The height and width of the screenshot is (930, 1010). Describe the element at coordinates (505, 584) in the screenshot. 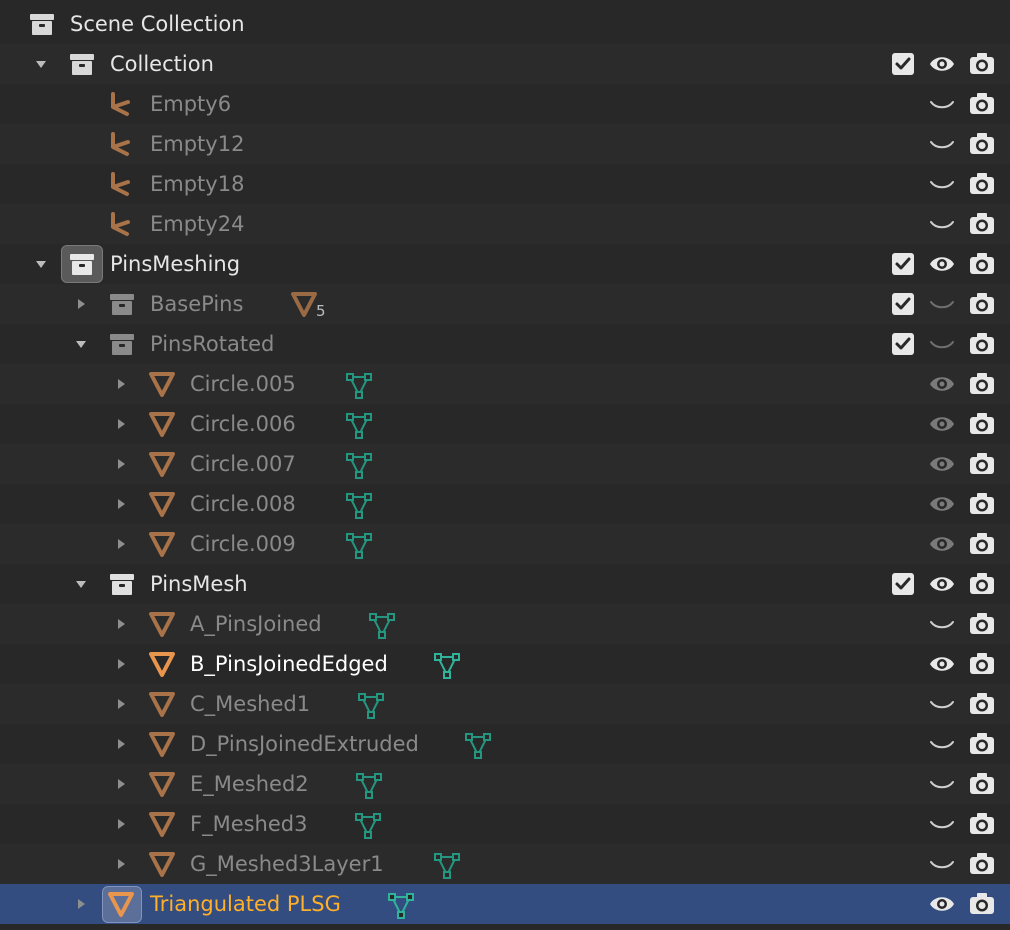

I see `pinsmesh-row: PinsMesh` at that location.